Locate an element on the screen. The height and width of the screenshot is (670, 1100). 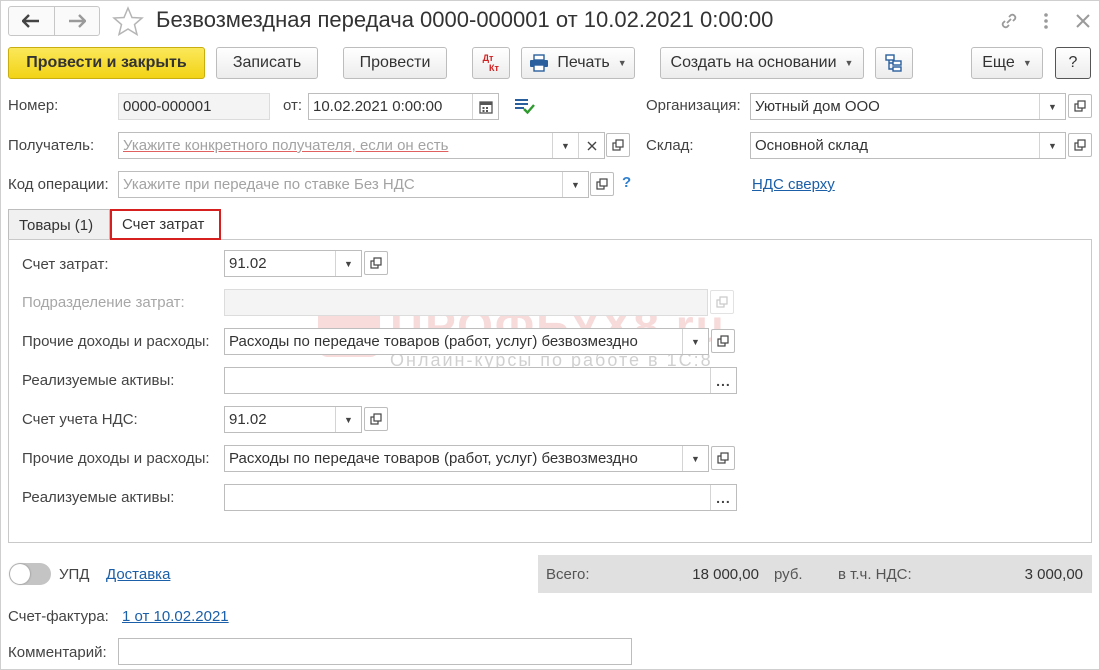
post-button: Провести is located at coordinates (395, 63).